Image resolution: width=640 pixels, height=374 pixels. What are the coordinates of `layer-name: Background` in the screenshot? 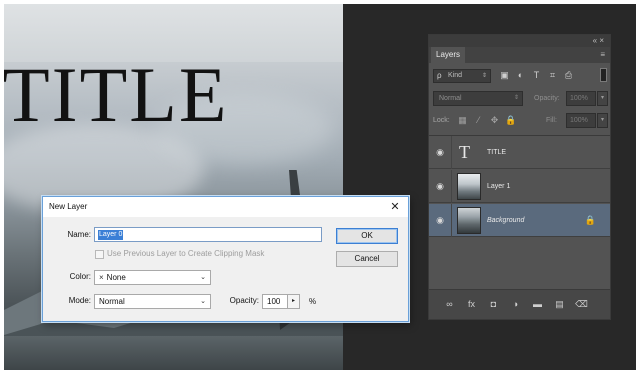 It's located at (505, 220).